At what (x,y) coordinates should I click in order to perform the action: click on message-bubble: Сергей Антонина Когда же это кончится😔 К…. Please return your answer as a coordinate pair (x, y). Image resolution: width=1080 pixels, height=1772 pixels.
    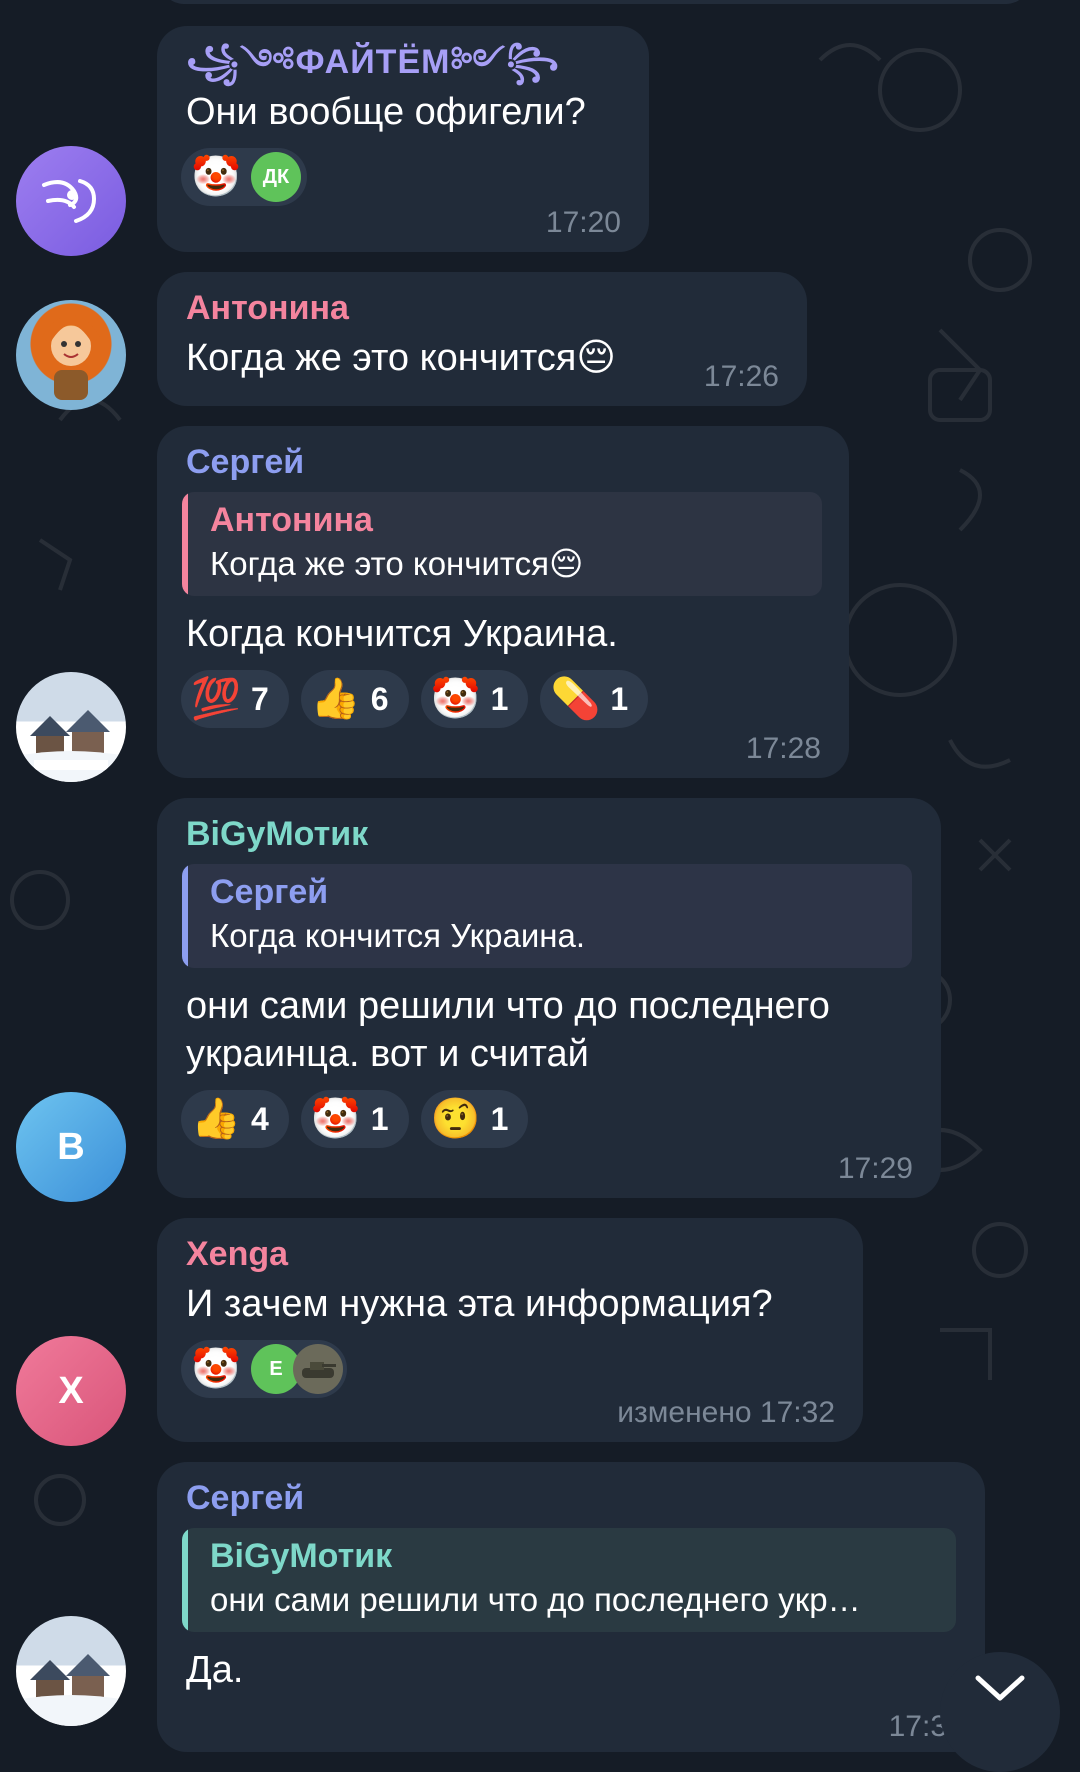
    Looking at the image, I should click on (503, 602).